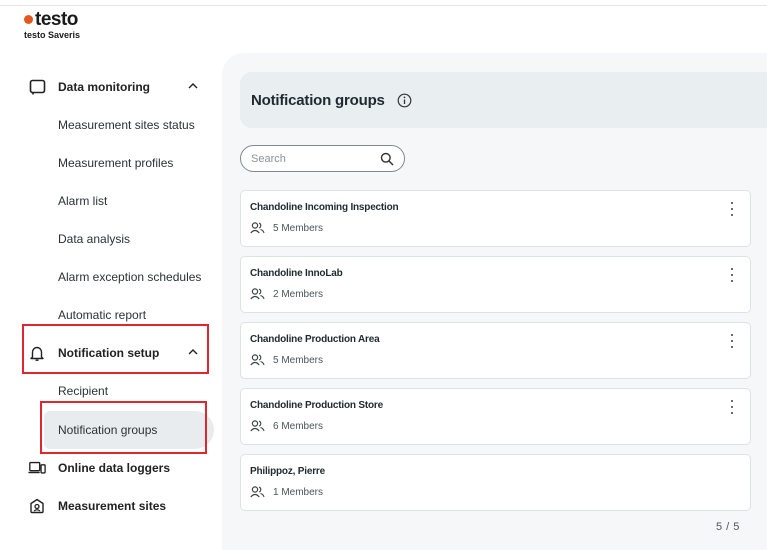 This screenshot has height=550, width=767. Describe the element at coordinates (296, 273) in the screenshot. I see `group-name: Chandoline InnoLab` at that location.